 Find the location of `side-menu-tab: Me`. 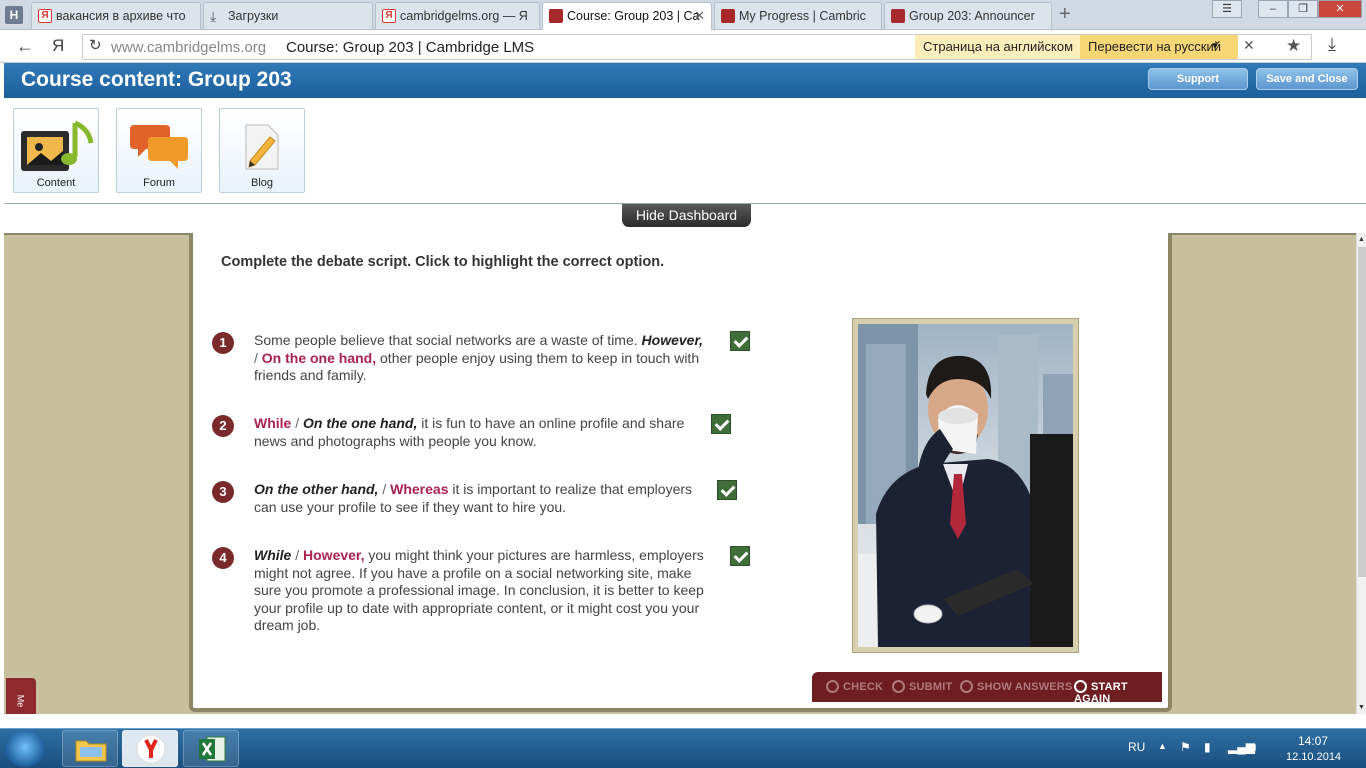

side-menu-tab: Me is located at coordinates (21, 696).